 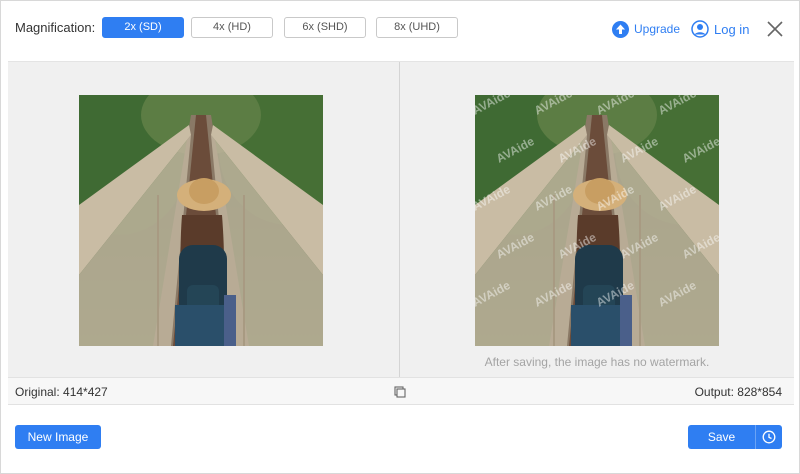 What do you see at coordinates (61, 392) in the screenshot?
I see `original-size-label: Original: 414*427` at bounding box center [61, 392].